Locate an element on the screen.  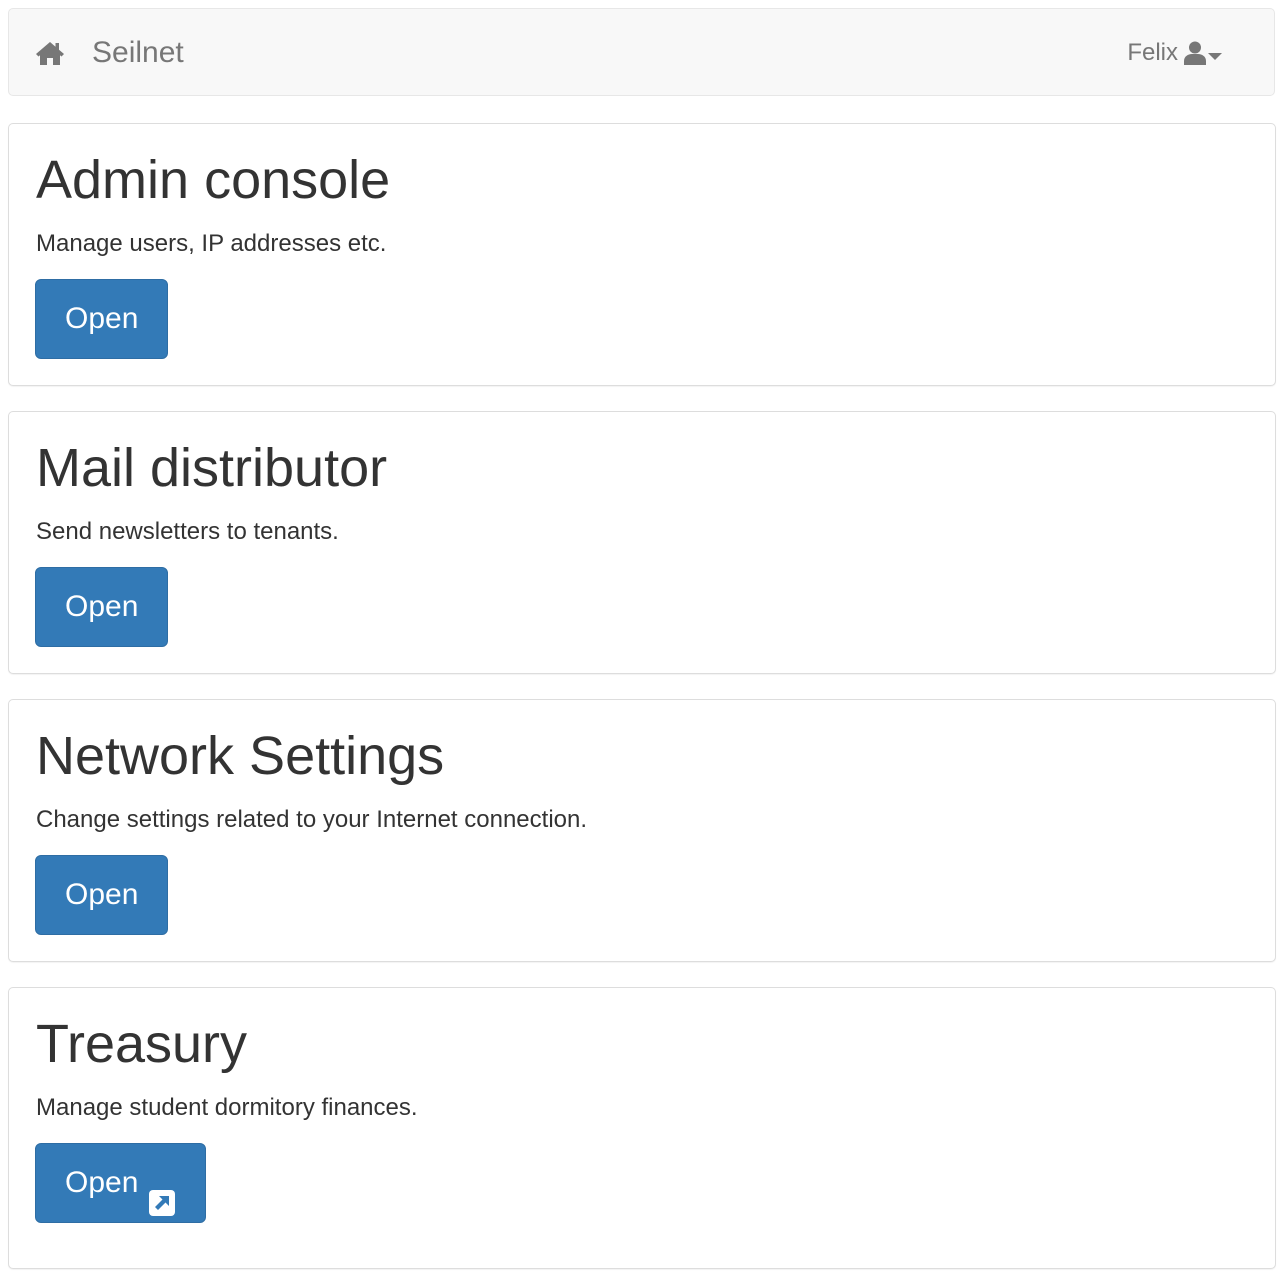
open-treasury-button: Open is located at coordinates (121, 1183).